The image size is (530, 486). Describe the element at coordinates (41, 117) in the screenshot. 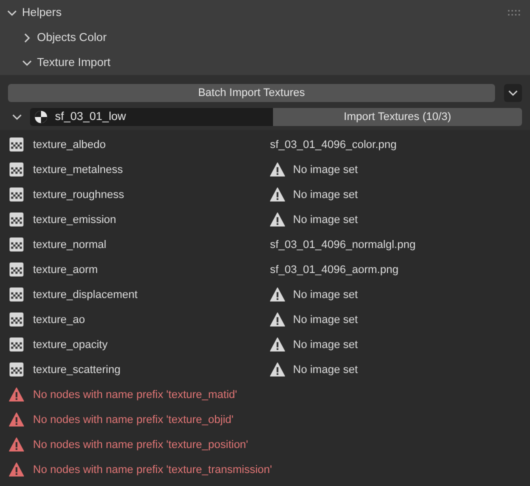

I see `material-sphere-icon` at that location.